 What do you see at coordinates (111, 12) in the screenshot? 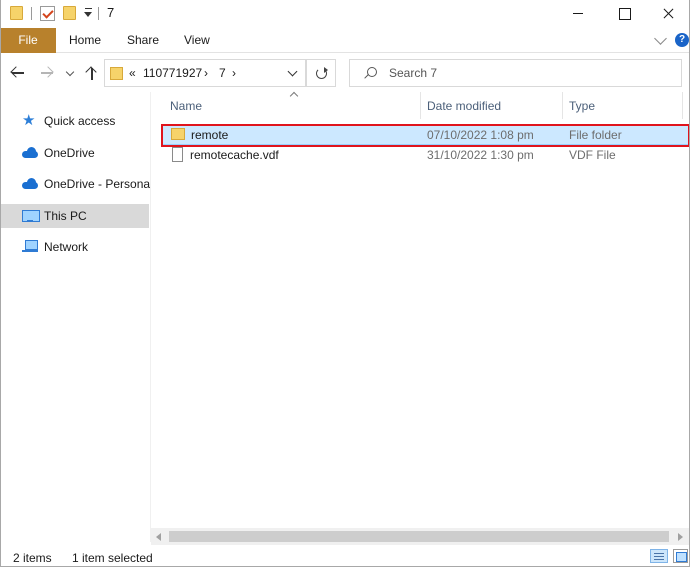
I see `window-title: 7` at bounding box center [111, 12].